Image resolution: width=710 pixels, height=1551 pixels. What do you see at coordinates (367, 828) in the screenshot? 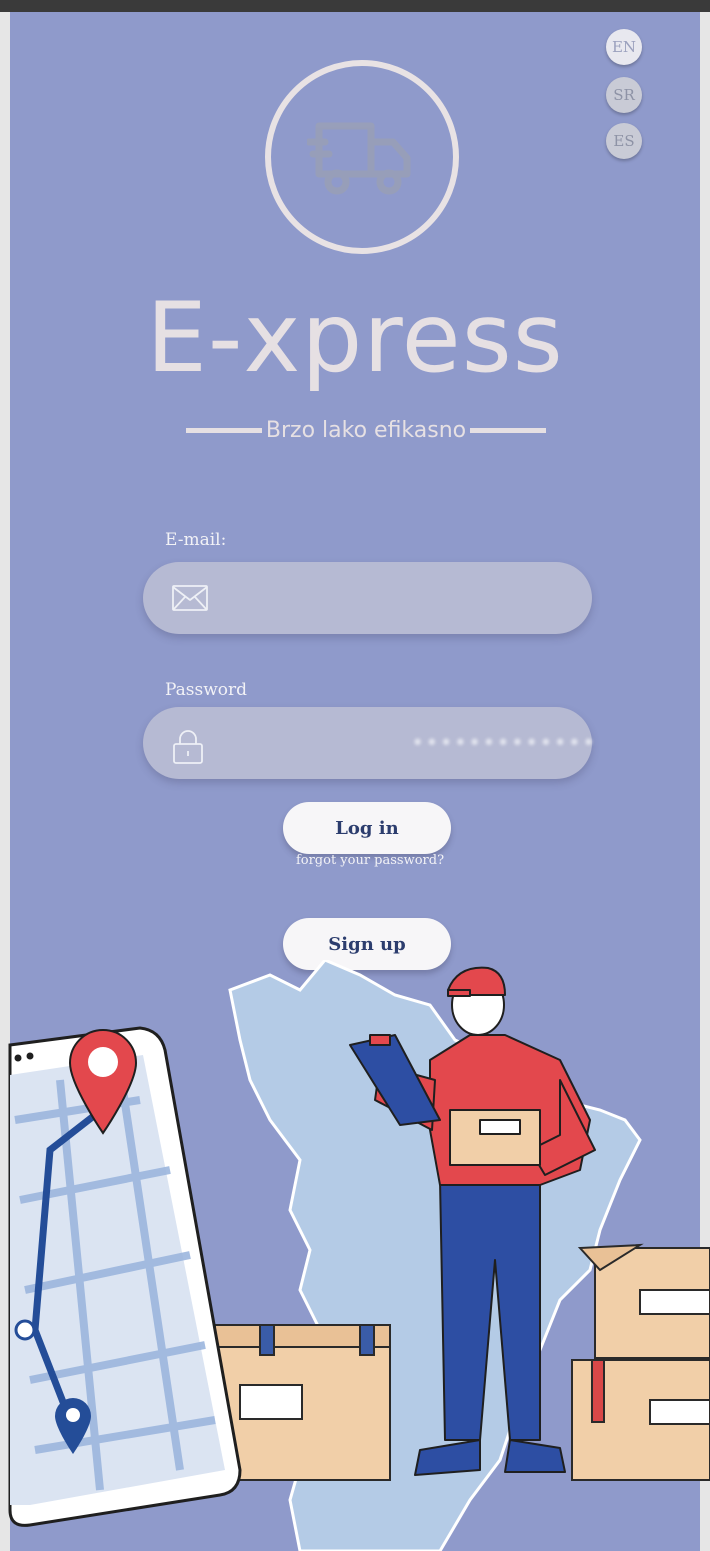
I see `login-button: Log in` at bounding box center [367, 828].